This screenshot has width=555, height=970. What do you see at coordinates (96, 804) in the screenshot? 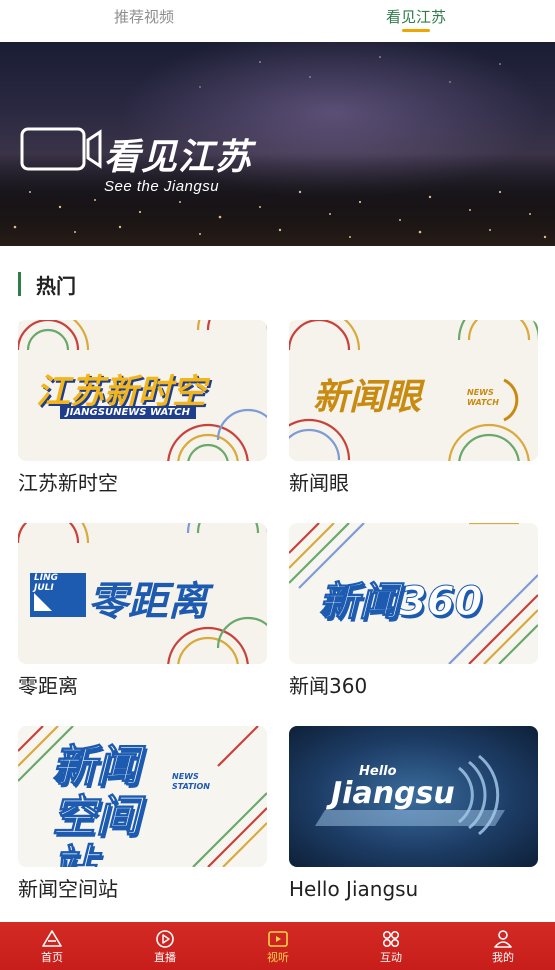
I see `program-logo-title: 新闻空间站` at bounding box center [96, 804].